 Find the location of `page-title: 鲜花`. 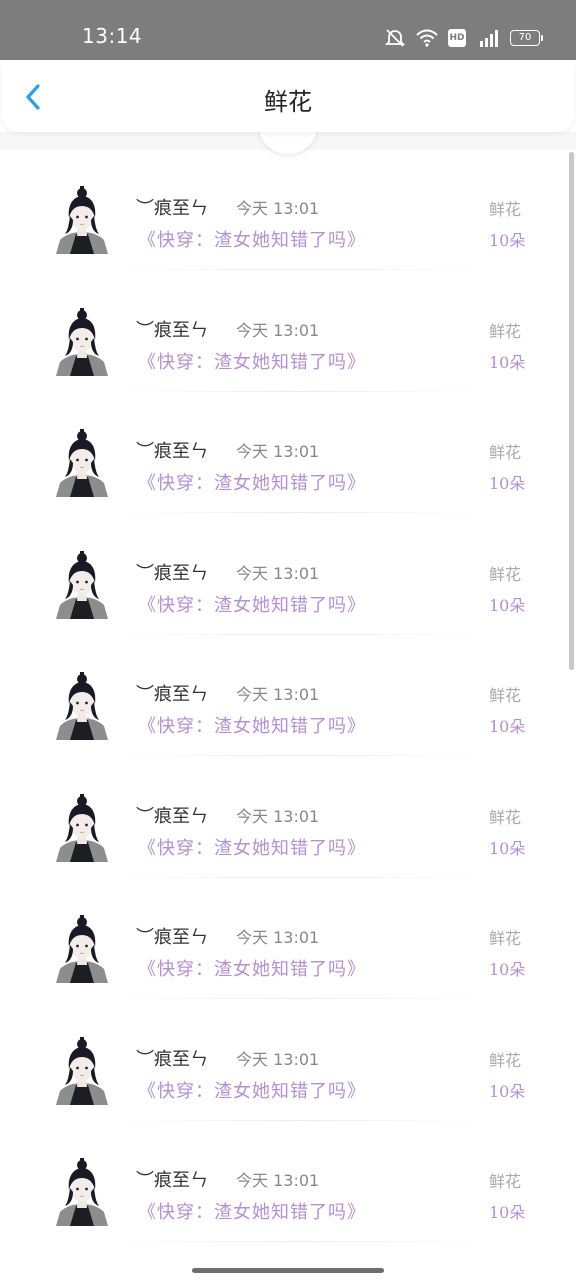

page-title: 鲜花 is located at coordinates (288, 102).